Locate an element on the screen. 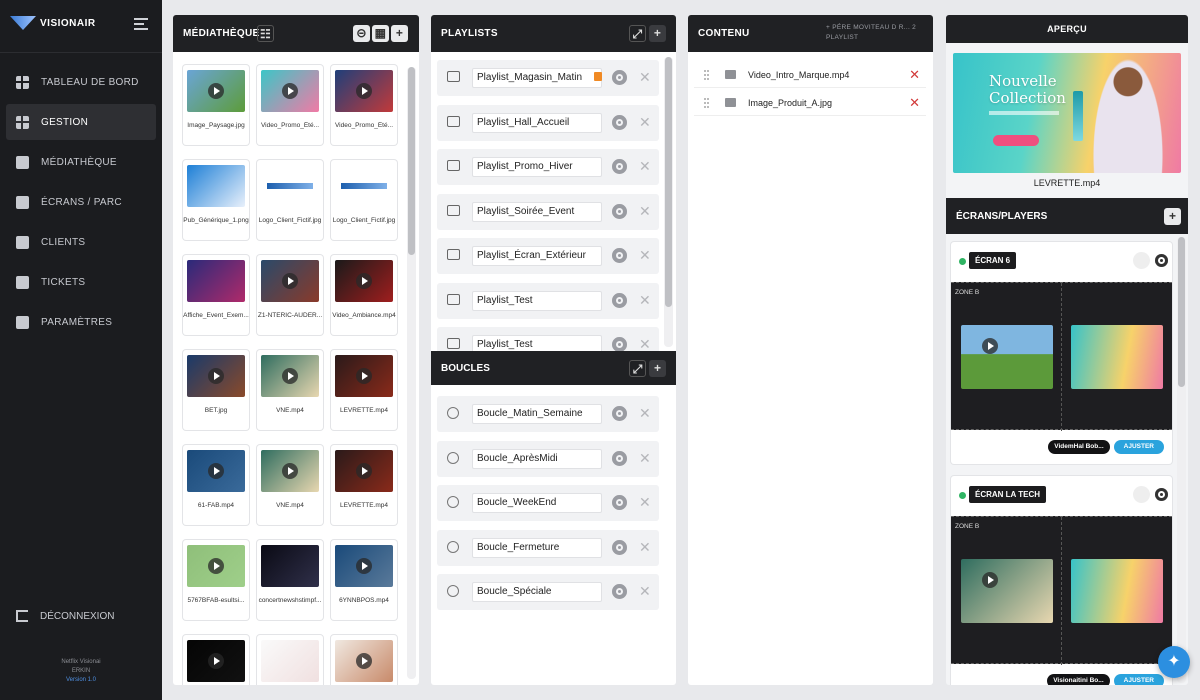 This screenshot has width=1200, height=700. filter-button: ☷ is located at coordinates (265, 33).